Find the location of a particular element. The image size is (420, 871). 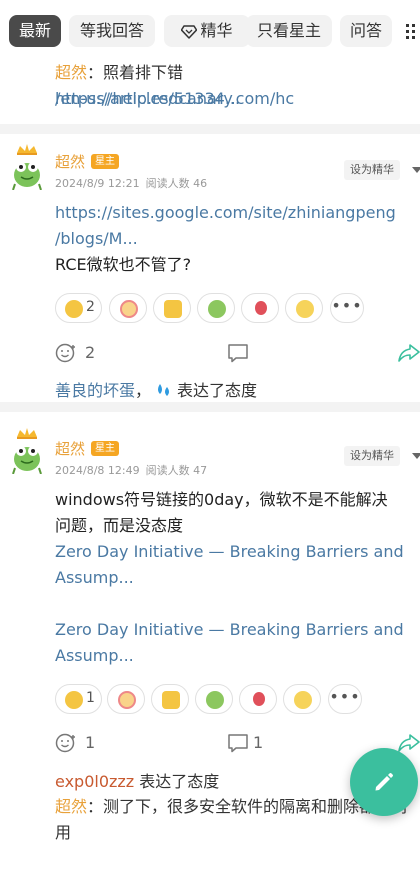

like-action: 2 is located at coordinates (80, 353).